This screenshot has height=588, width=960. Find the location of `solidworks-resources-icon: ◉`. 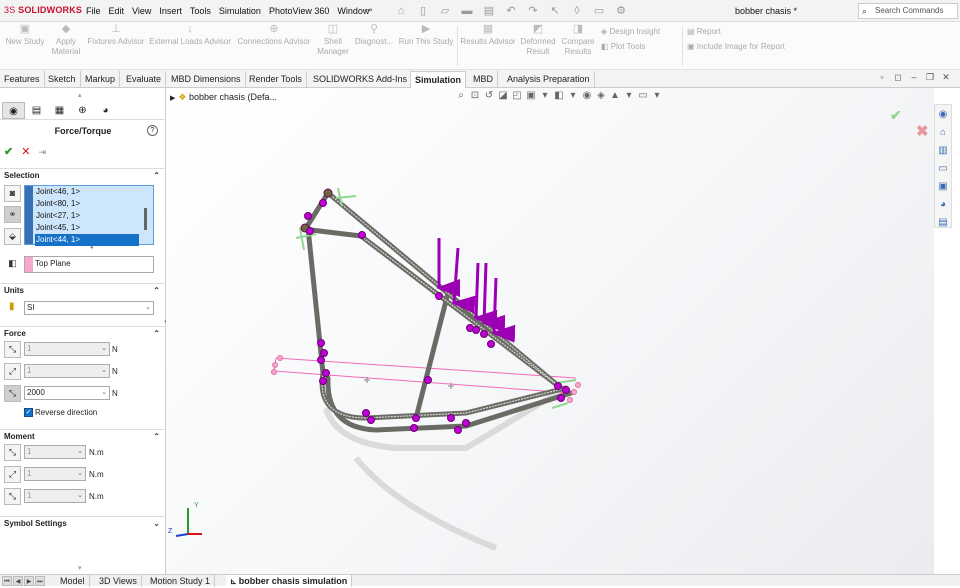

solidworks-resources-icon: ◉ is located at coordinates (943, 115).